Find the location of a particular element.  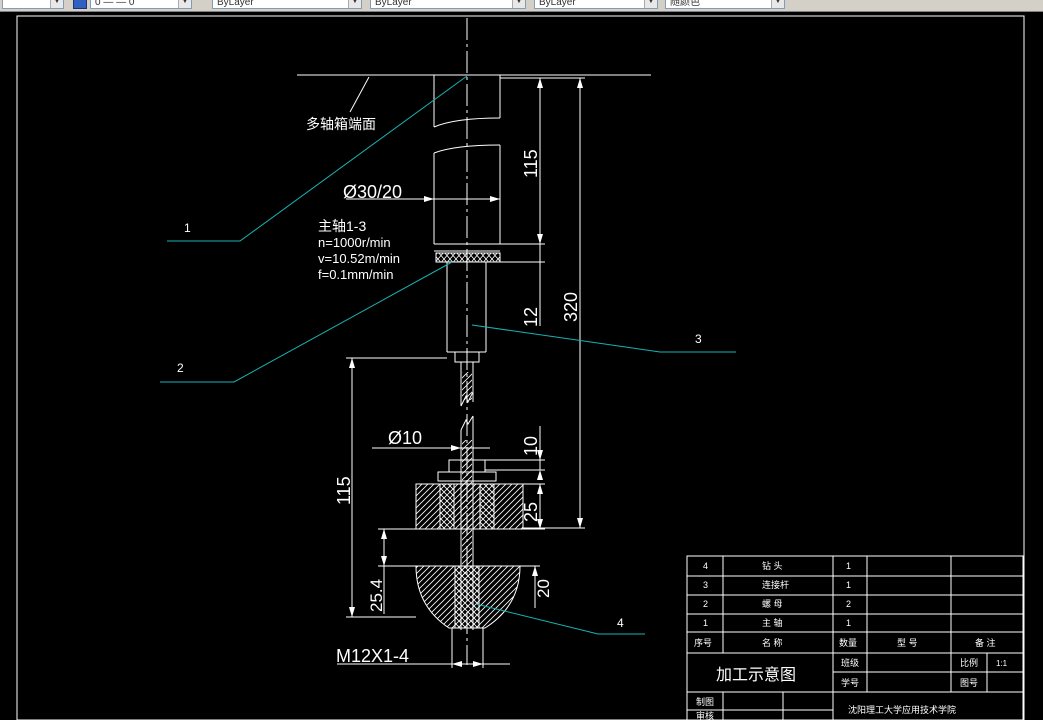

leader-label-3: 3 is located at coordinates (698, 339).